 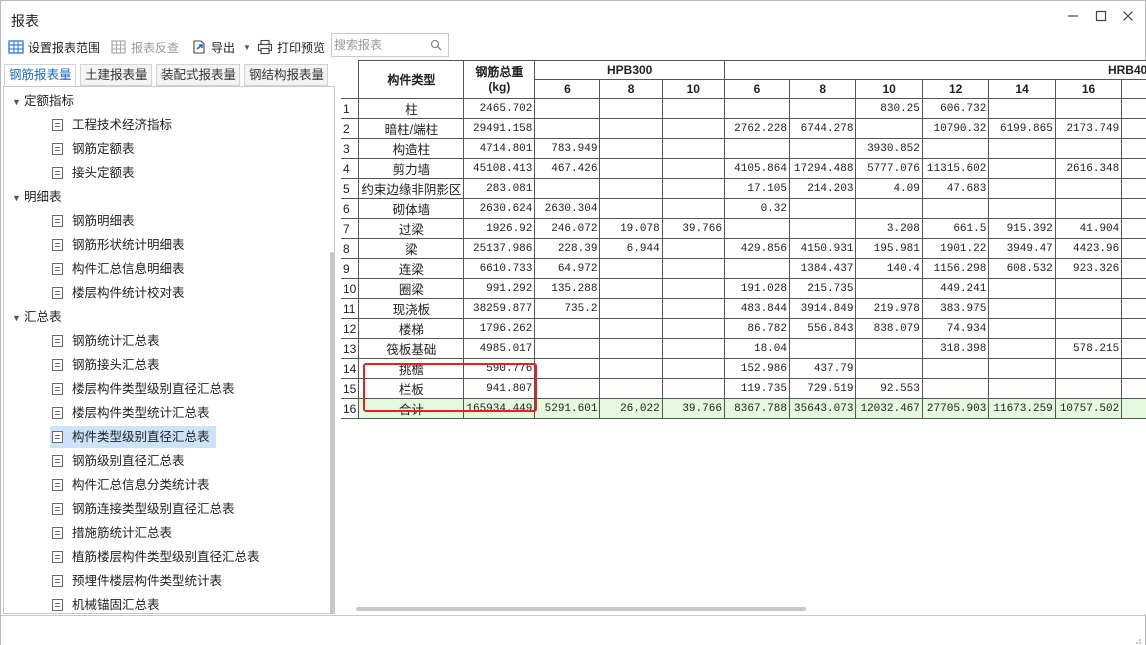 I want to click on cell-total-weight: 4714.801, so click(x=499, y=148).